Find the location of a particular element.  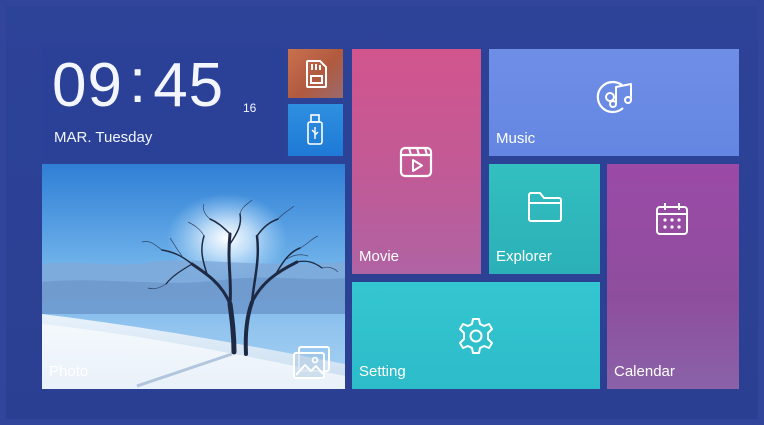

music-label: Music is located at coordinates (516, 138).